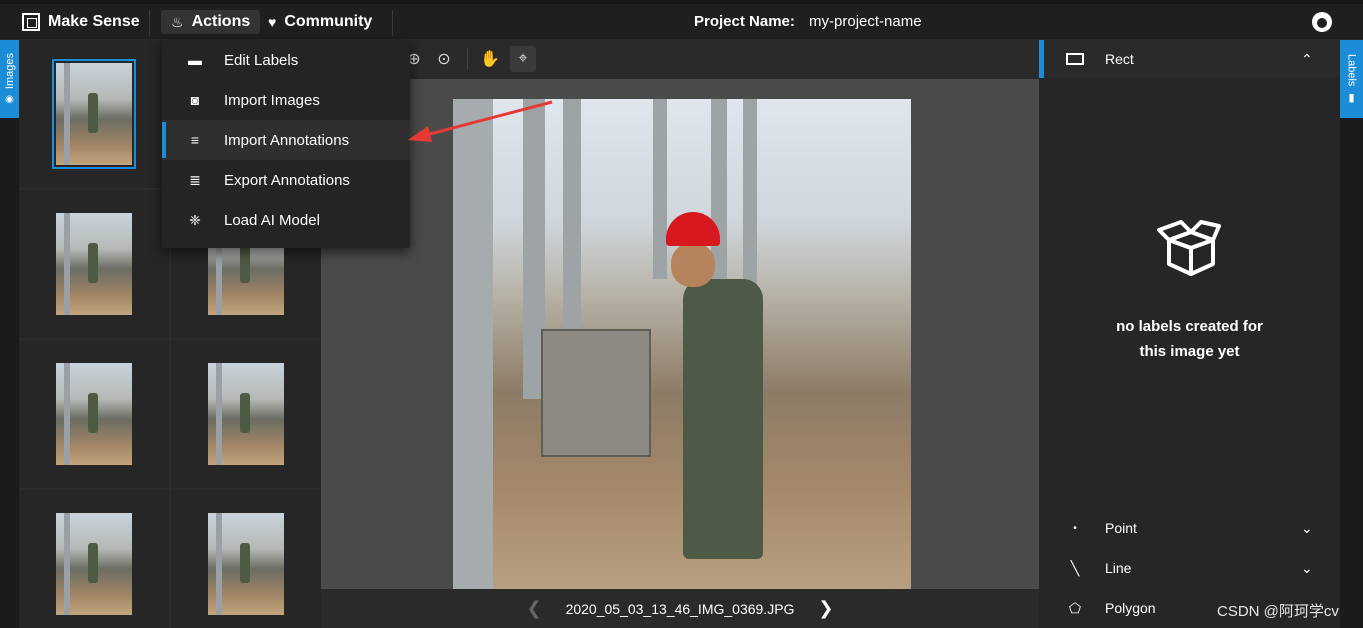 Image resolution: width=1363 pixels, height=628 pixels. What do you see at coordinates (680, 59) in the screenshot?
I see `editor-toolbar: ⊕ ⊙ ✋ ⌖` at bounding box center [680, 59].